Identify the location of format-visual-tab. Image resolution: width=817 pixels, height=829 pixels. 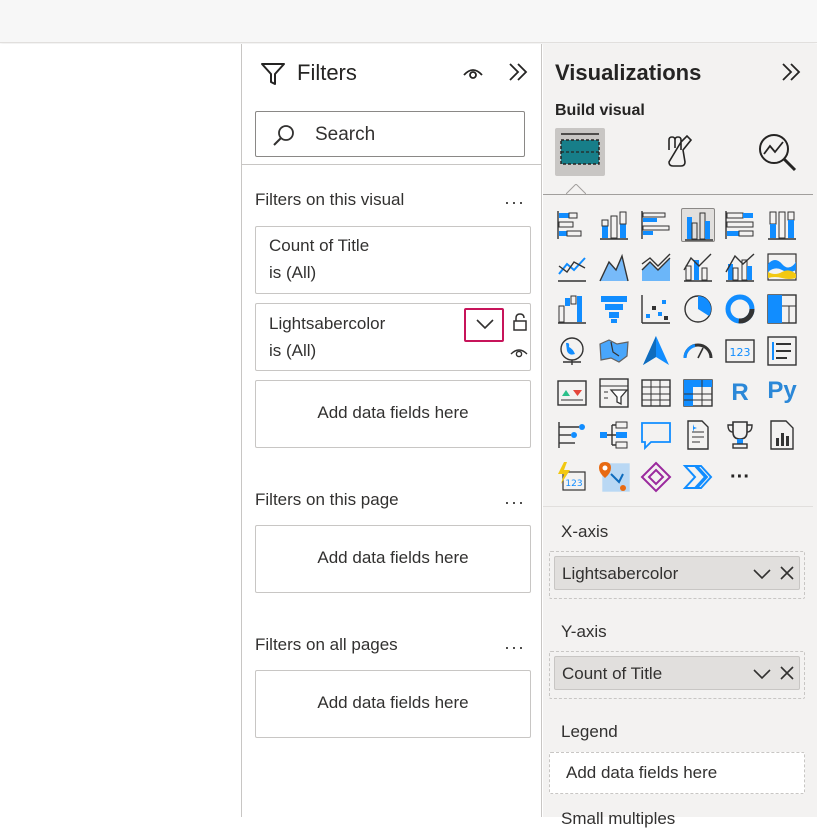
(680, 152).